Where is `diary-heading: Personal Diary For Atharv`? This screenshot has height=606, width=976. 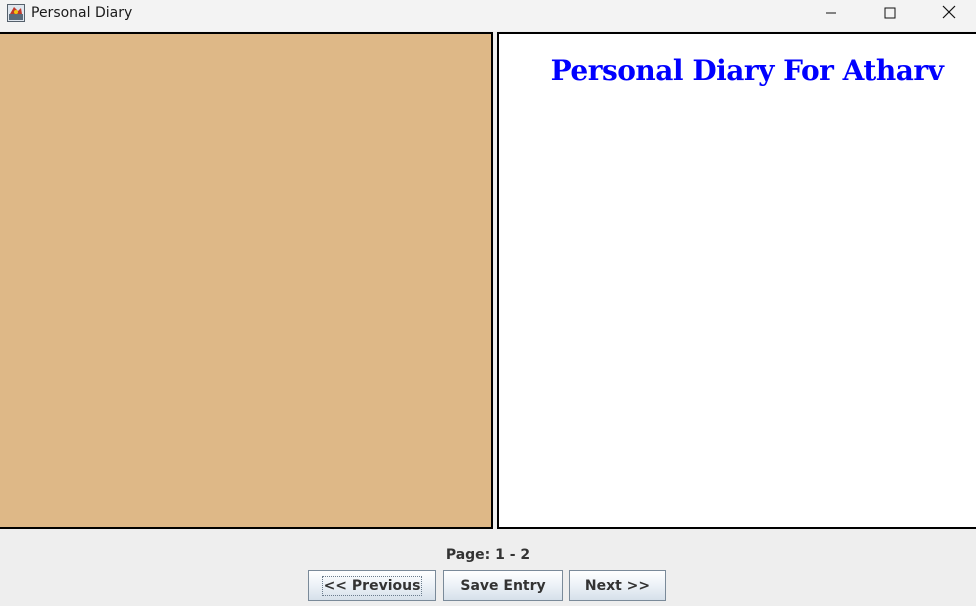 diary-heading: Personal Diary For Atharv is located at coordinates (747, 70).